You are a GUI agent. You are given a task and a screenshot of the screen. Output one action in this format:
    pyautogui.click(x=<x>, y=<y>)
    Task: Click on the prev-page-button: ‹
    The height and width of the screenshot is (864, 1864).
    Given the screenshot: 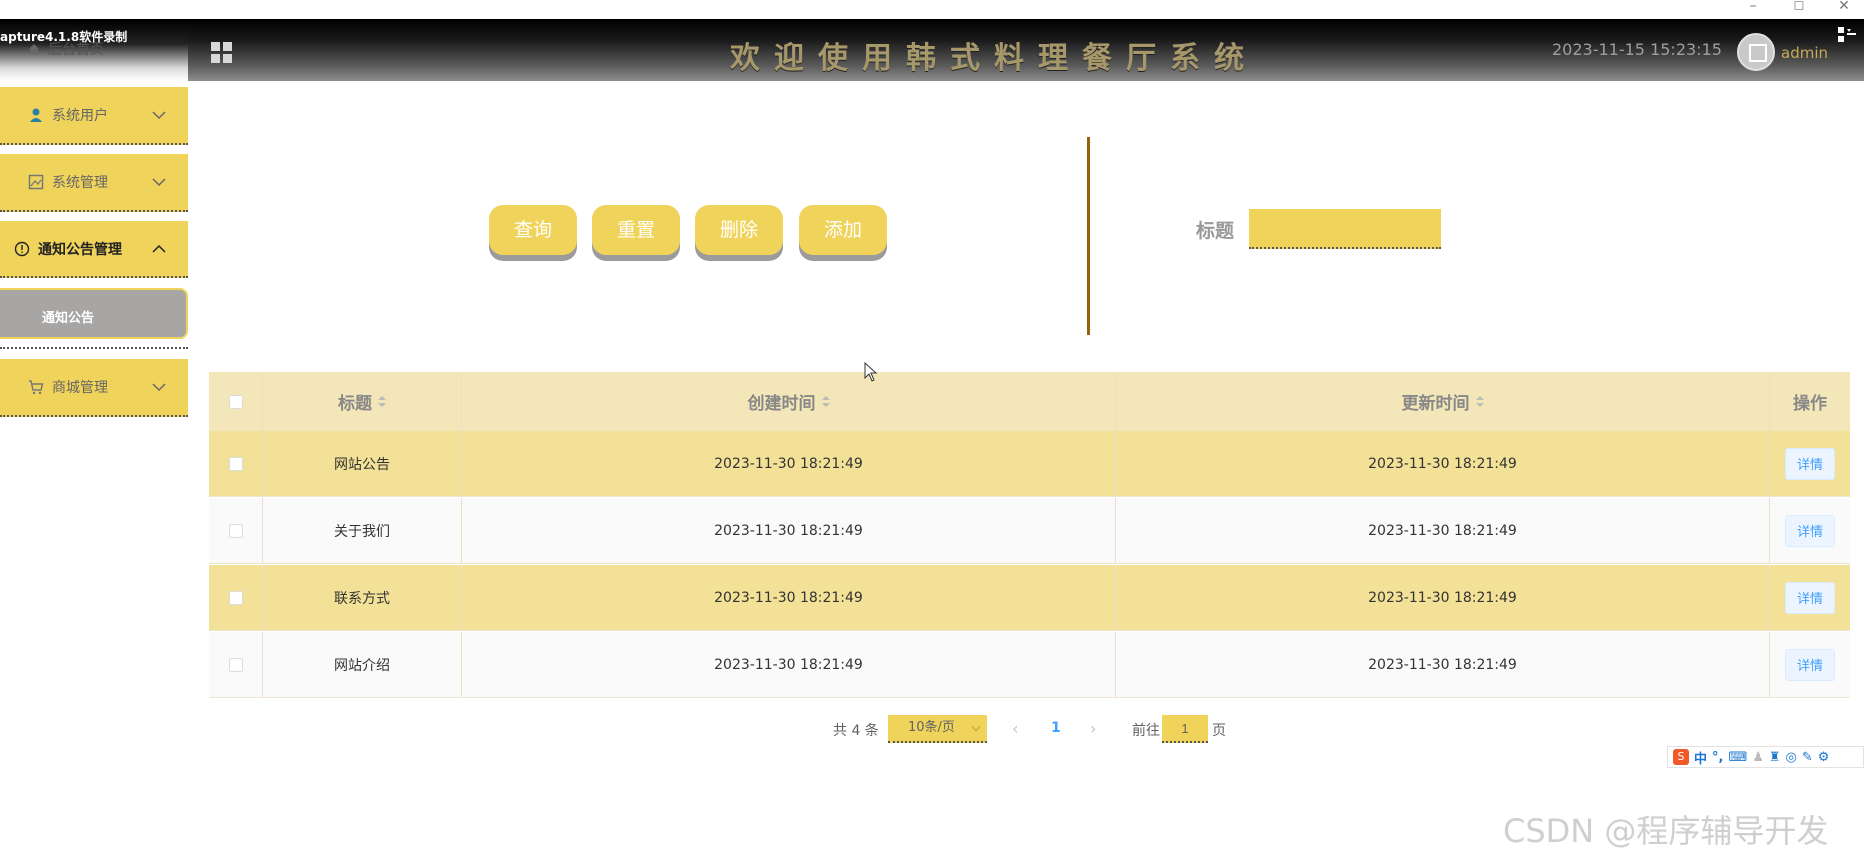 What is the action you would take?
    pyautogui.click(x=1015, y=728)
    